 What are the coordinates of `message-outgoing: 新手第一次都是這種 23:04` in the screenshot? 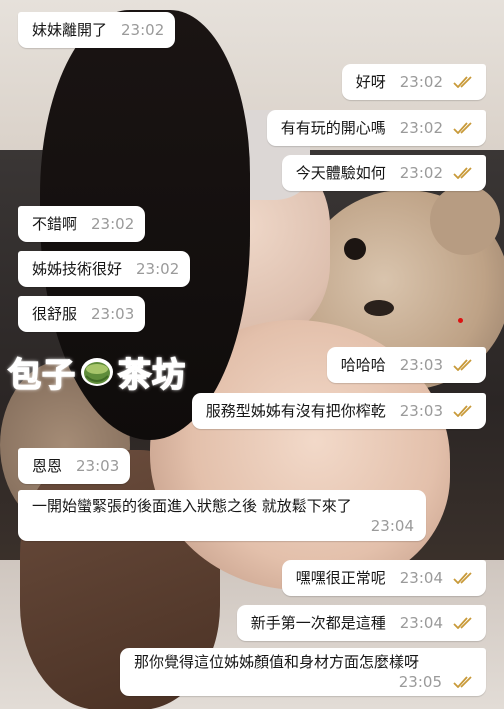 It's located at (361, 623).